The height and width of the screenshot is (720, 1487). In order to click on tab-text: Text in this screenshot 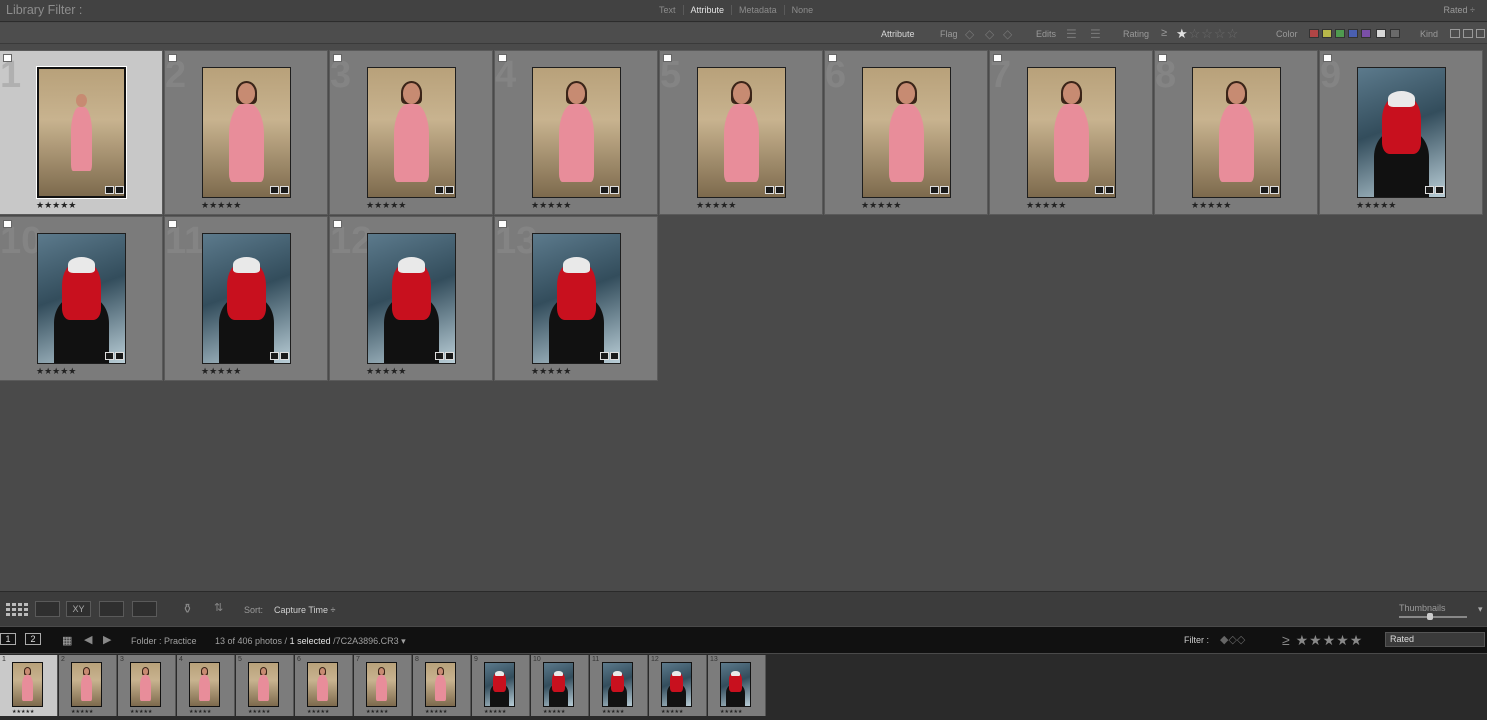, I will do `click(668, 10)`.